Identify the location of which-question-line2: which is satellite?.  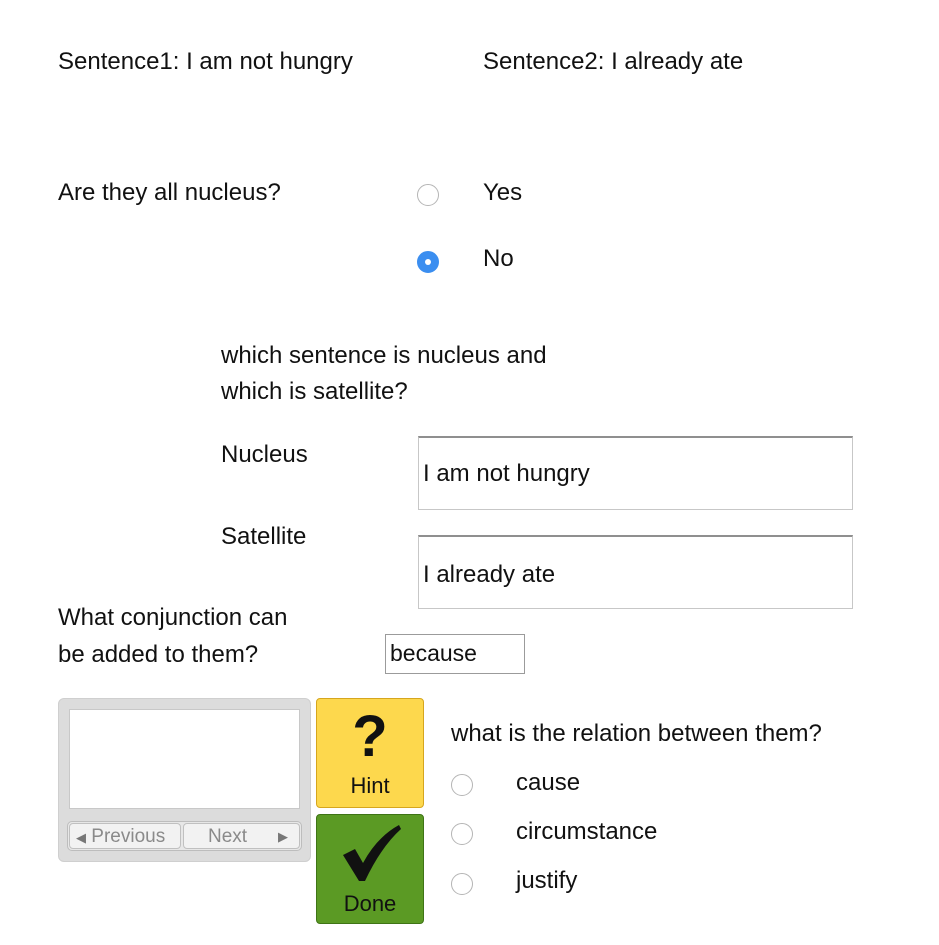
(314, 391).